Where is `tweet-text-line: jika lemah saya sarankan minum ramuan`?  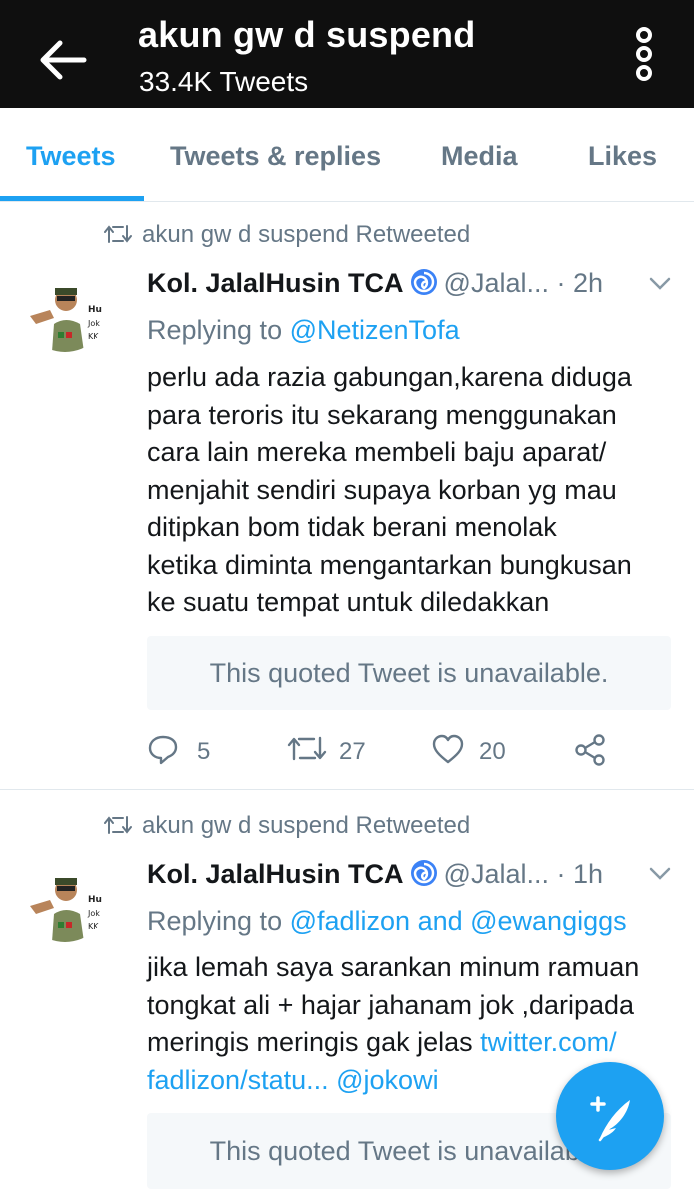
tweet-text-line: jika lemah saya sarankan minum ramuan is located at coordinates (393, 967).